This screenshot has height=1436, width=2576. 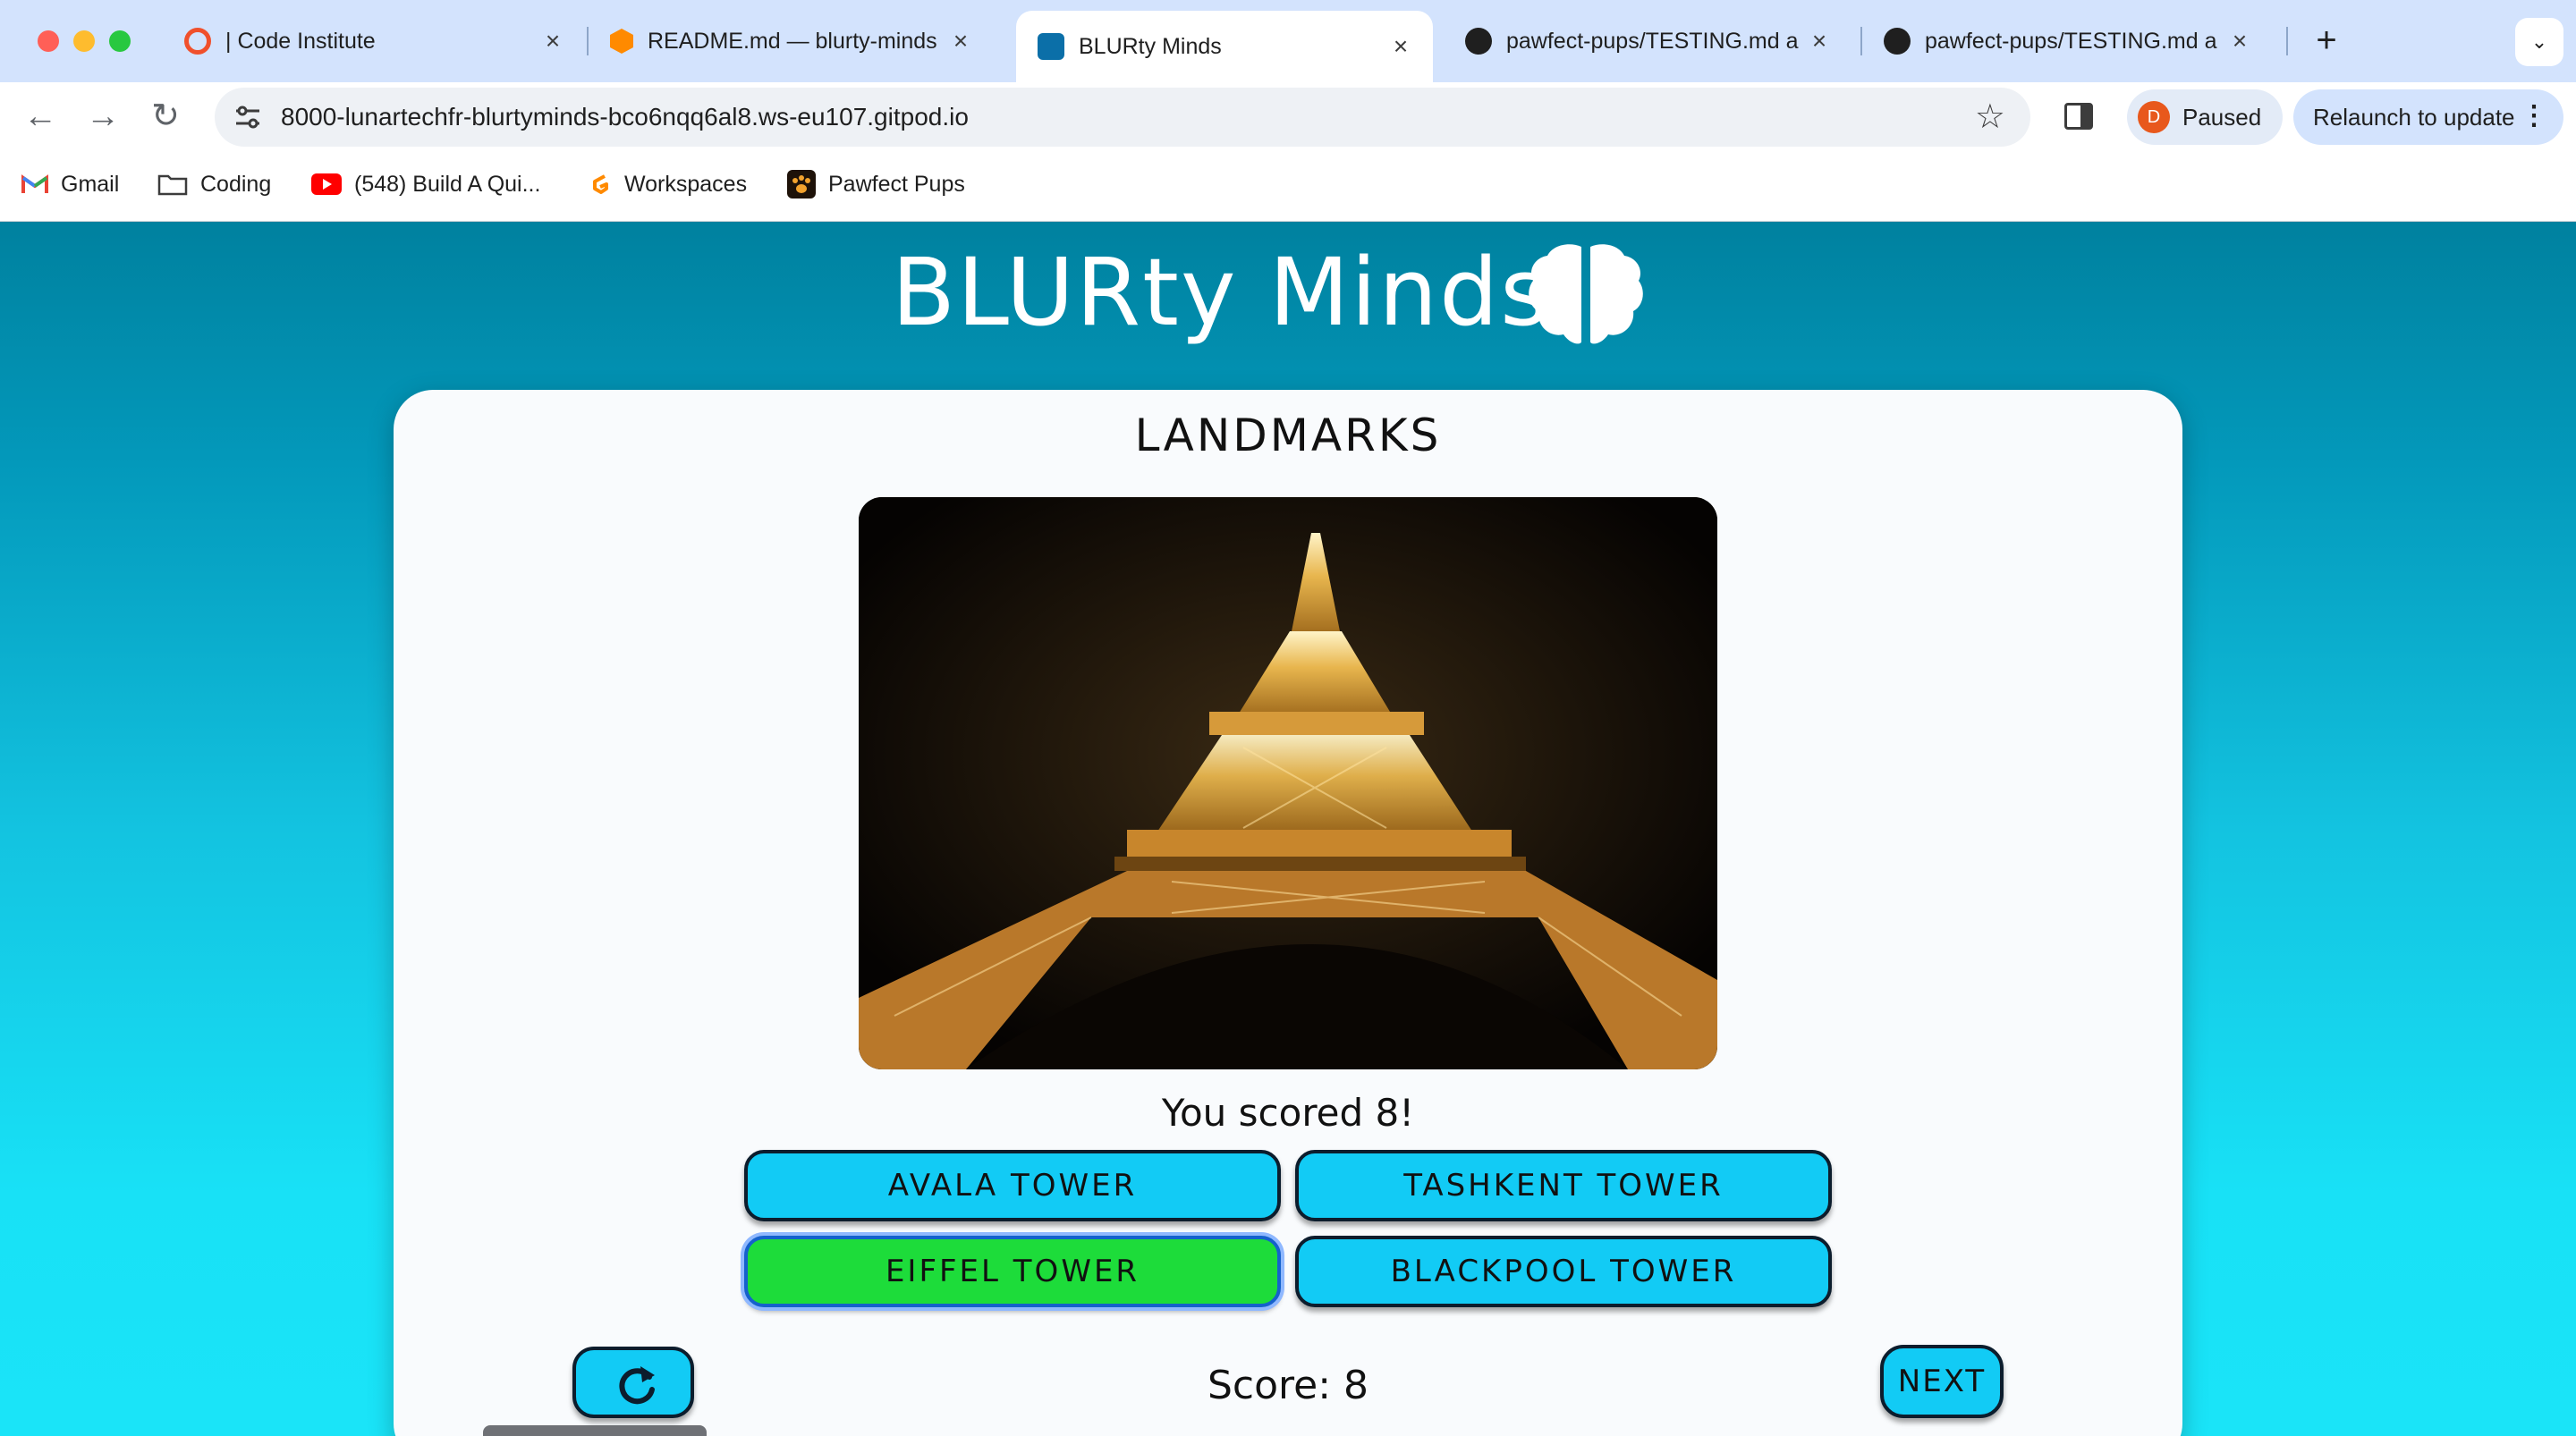 I want to click on tab-title: BLURty Minds, so click(x=1150, y=46).